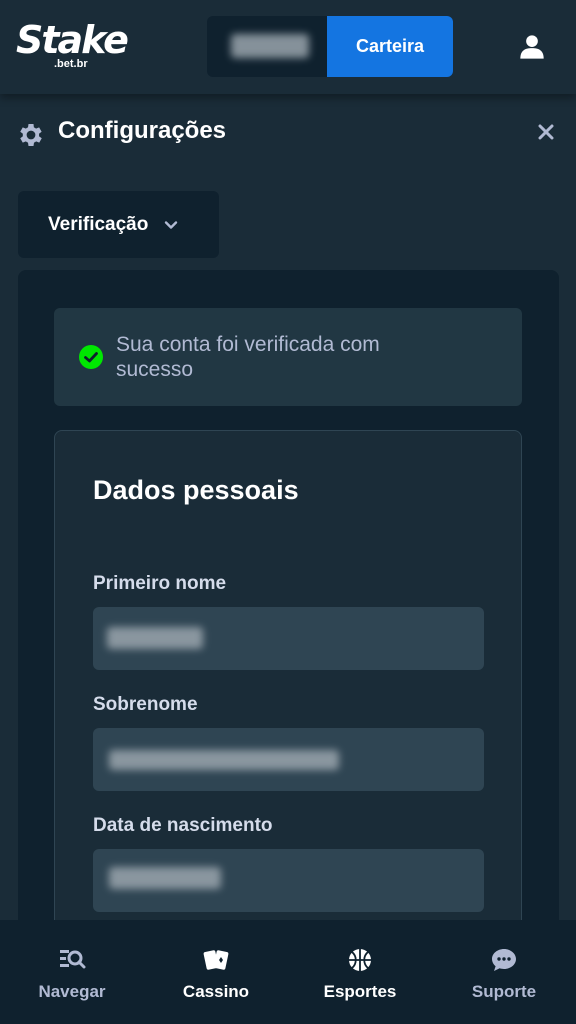 Image resolution: width=576 pixels, height=1024 pixels. I want to click on gear-icon, so click(31, 135).